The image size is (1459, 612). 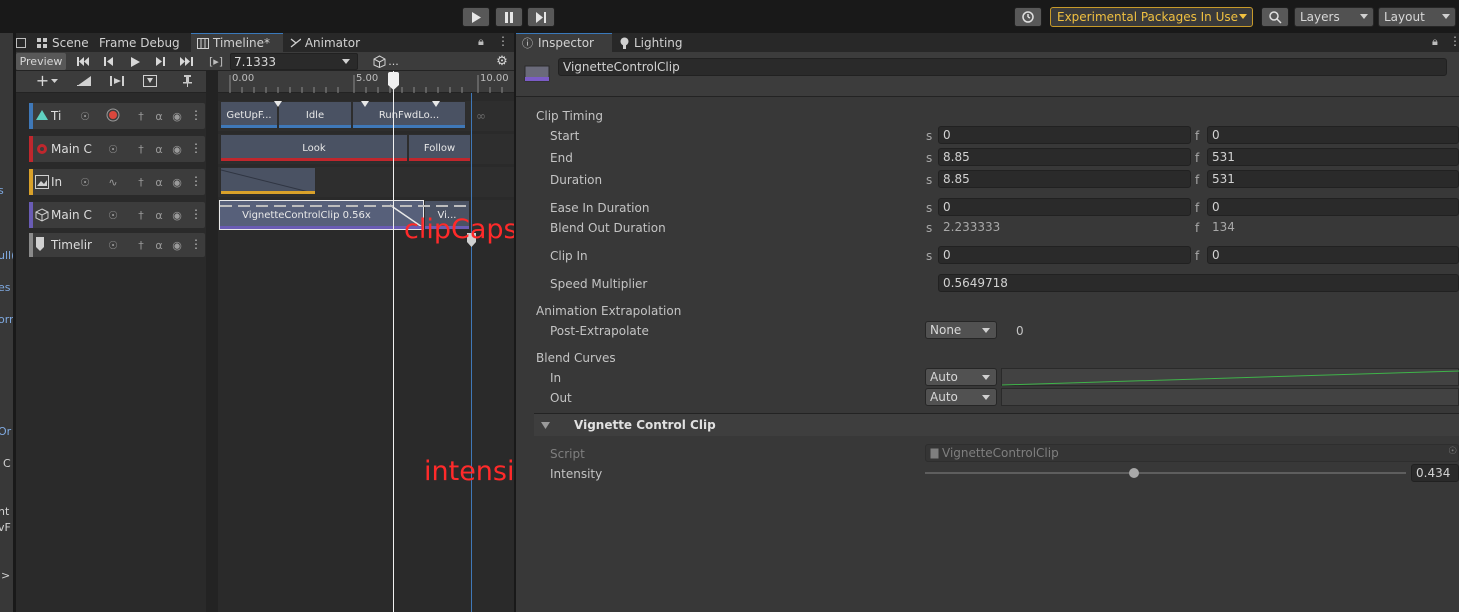 I want to click on time-field: 7.1333, so click(x=294, y=61).